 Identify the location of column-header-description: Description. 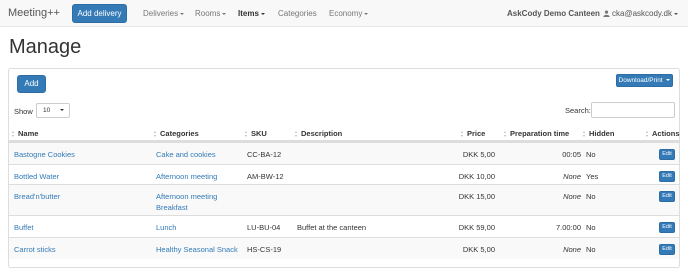
(318, 133).